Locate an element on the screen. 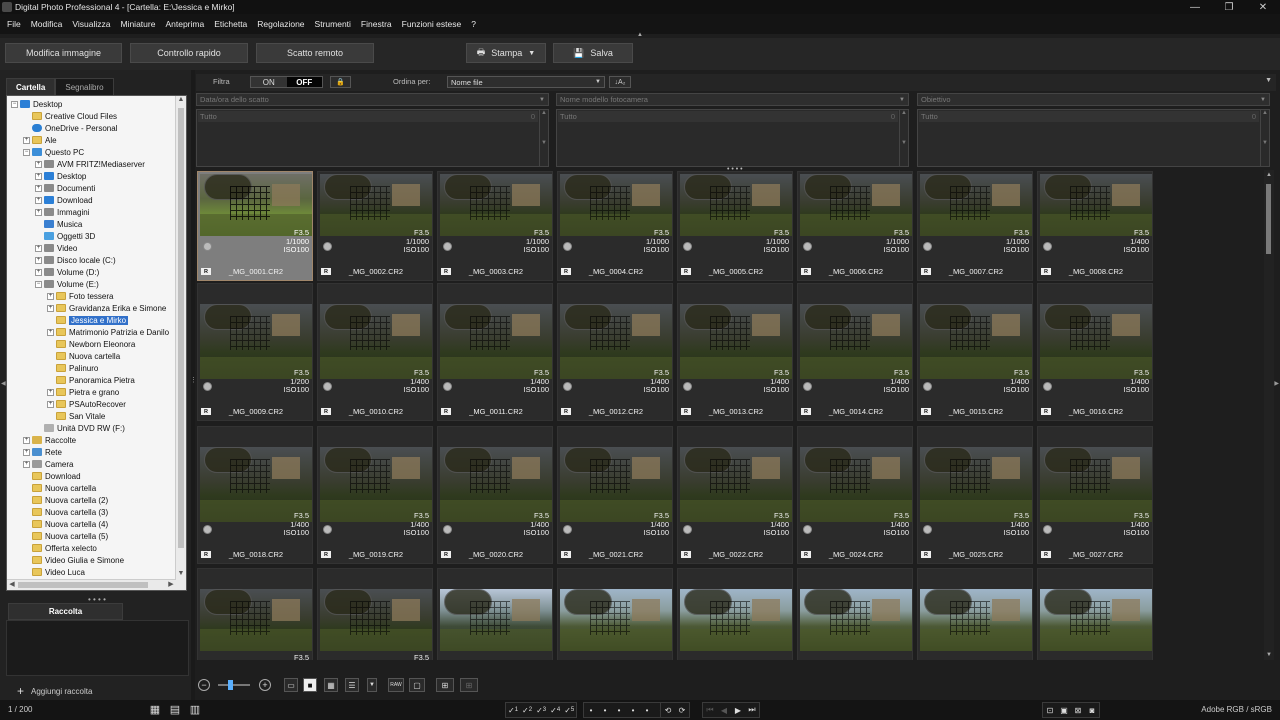  tree-item: OneDrive - Personal is located at coordinates (70, 128).